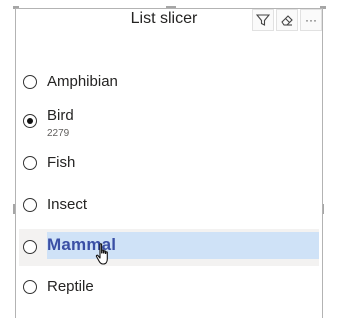 This screenshot has width=351, height=318. Describe the element at coordinates (60, 115) in the screenshot. I see `item-label: Bird` at that location.